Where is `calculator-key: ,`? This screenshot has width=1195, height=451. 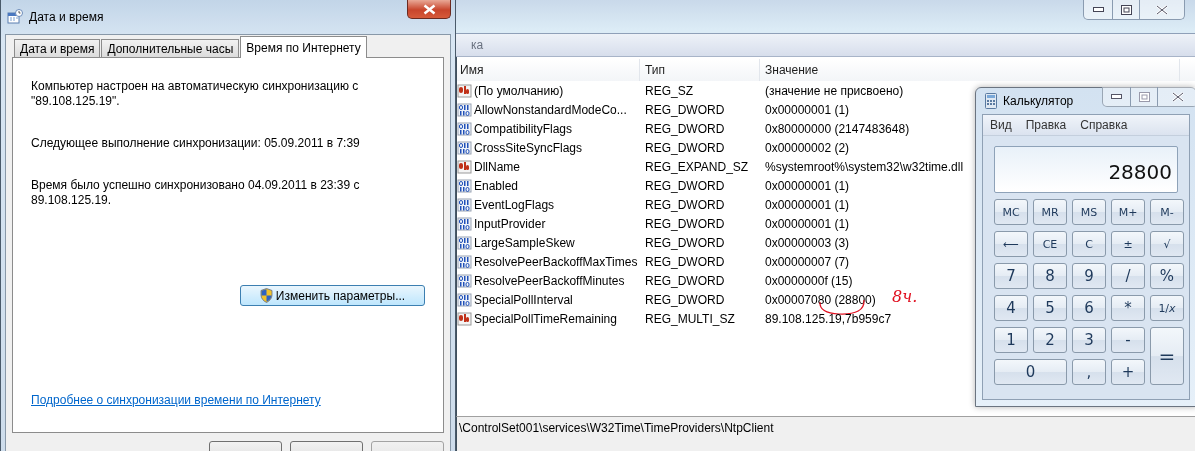 calculator-key: , is located at coordinates (1089, 372).